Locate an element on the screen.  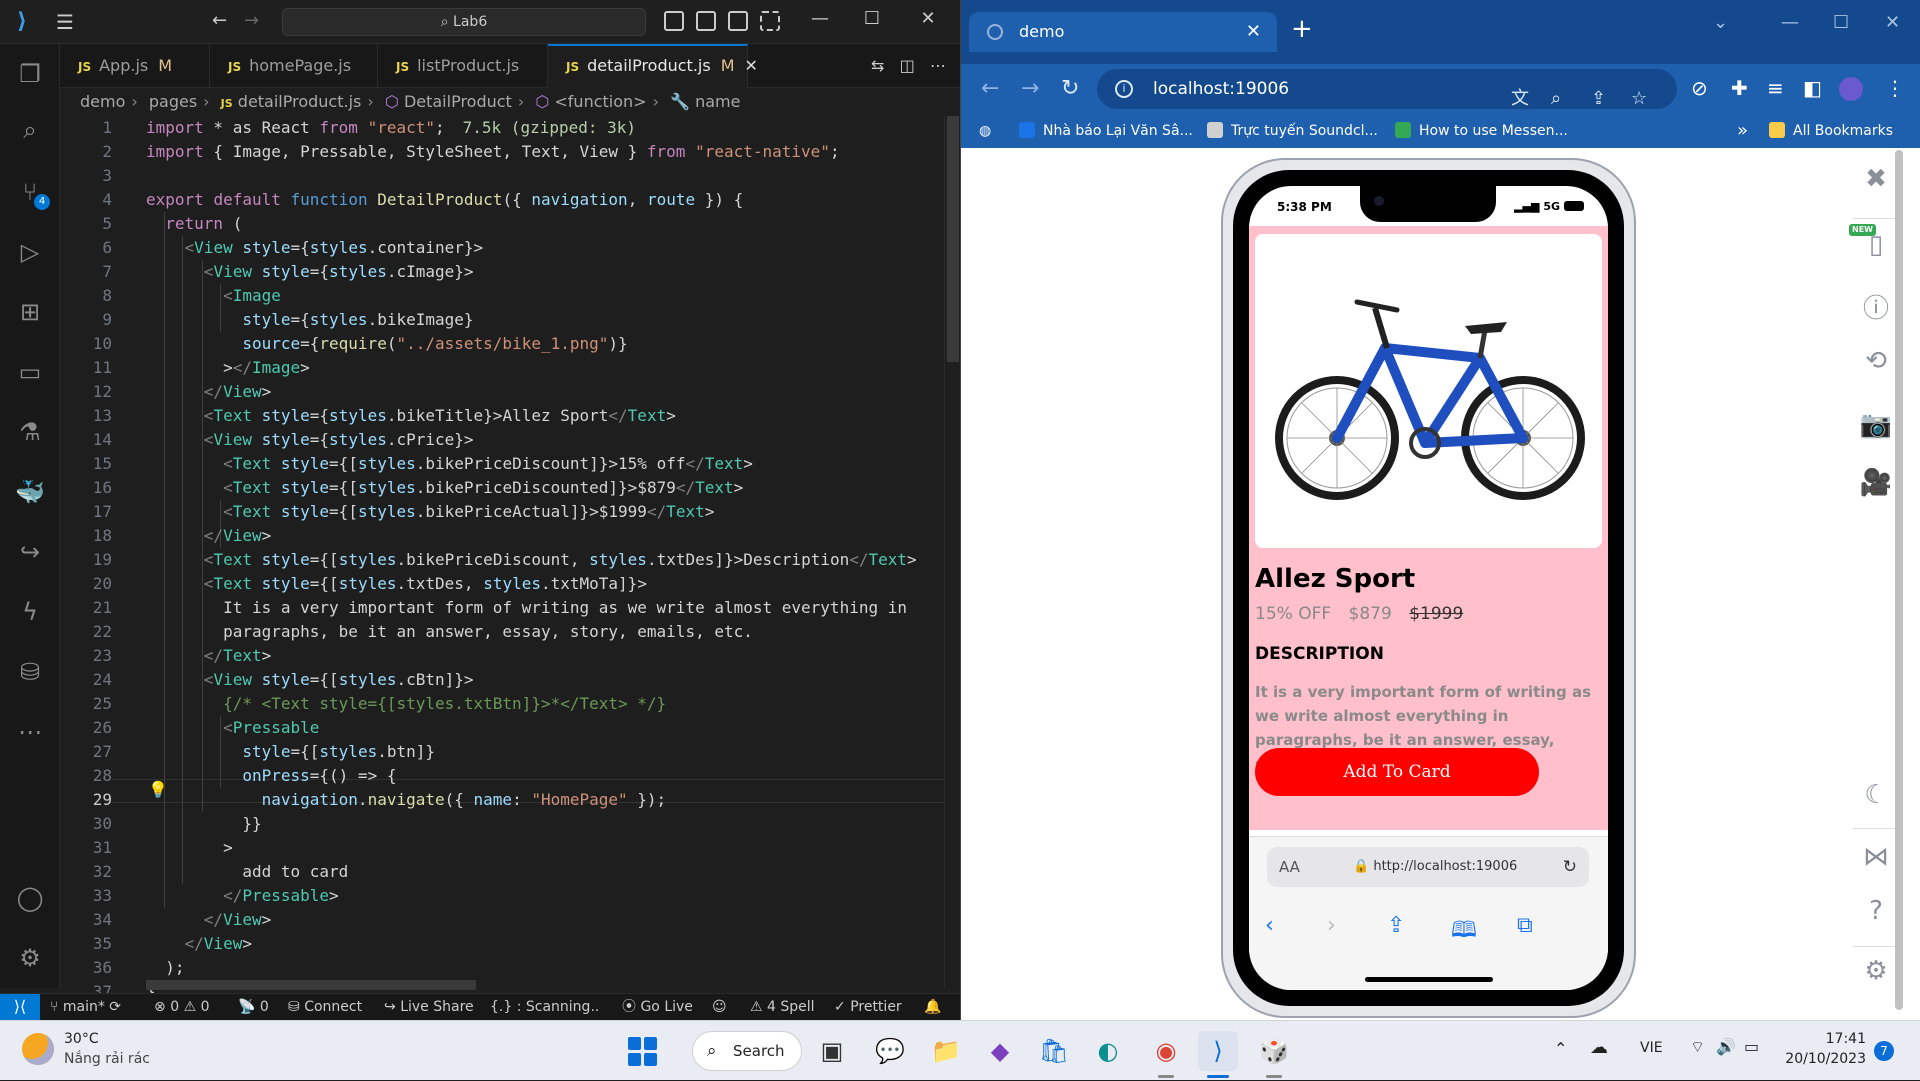
visual-studio-icon: ◆ is located at coordinates (1000, 1051).